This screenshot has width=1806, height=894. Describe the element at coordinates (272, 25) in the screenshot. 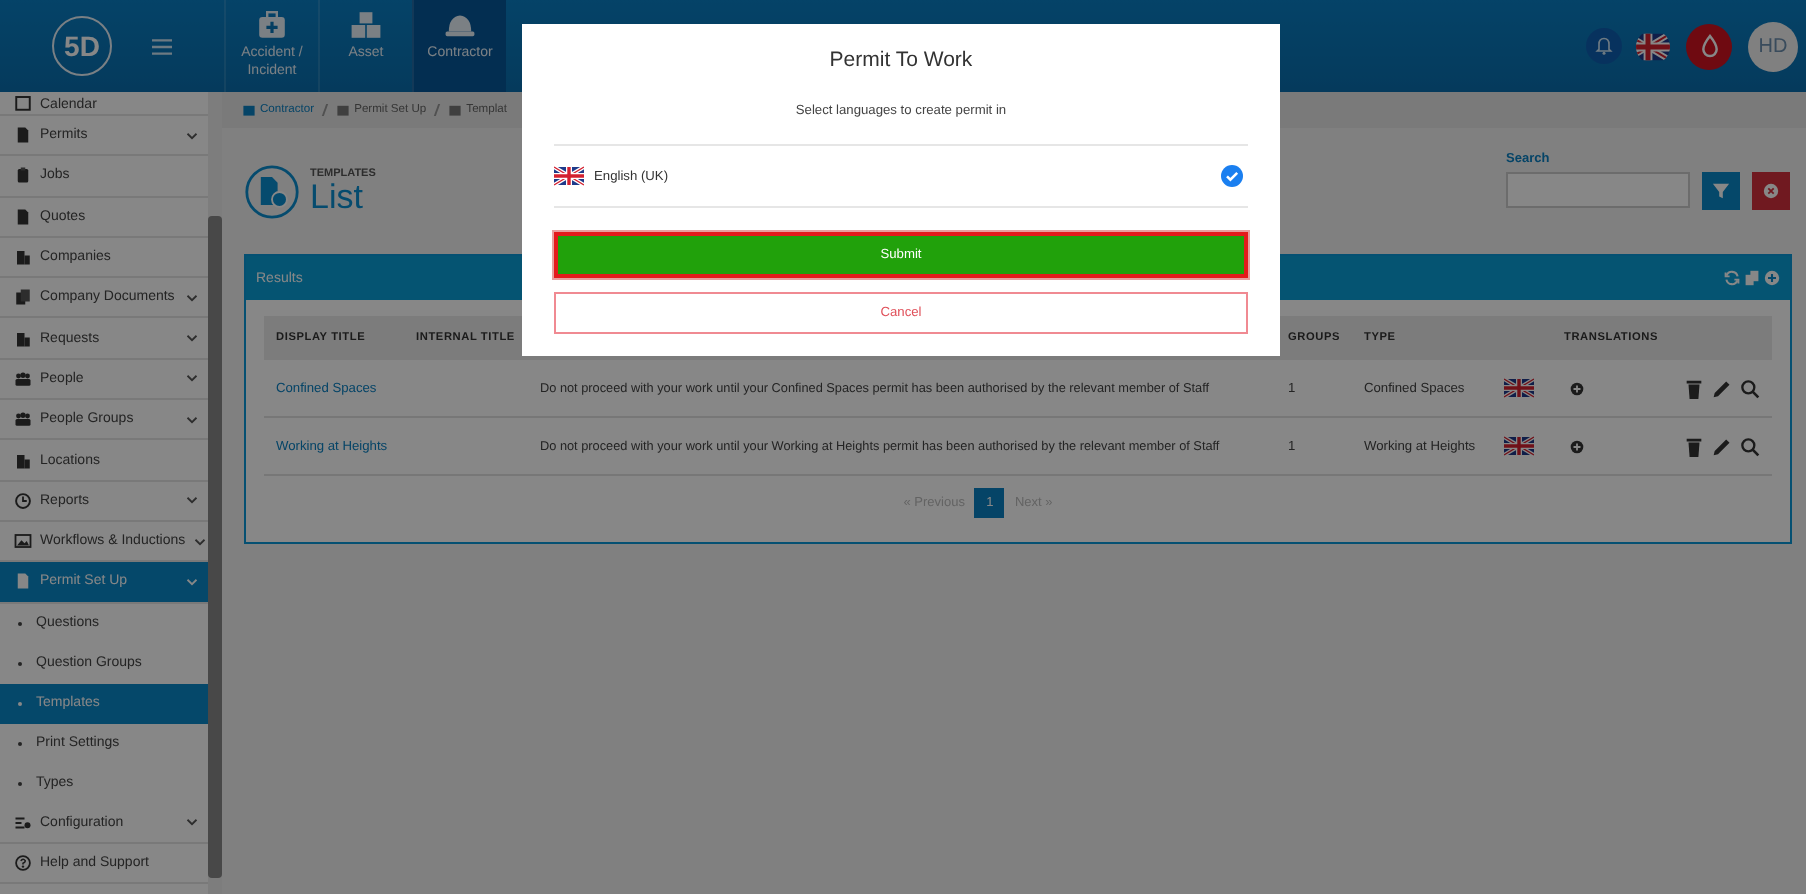

I see `first-aid-kit-icon` at that location.